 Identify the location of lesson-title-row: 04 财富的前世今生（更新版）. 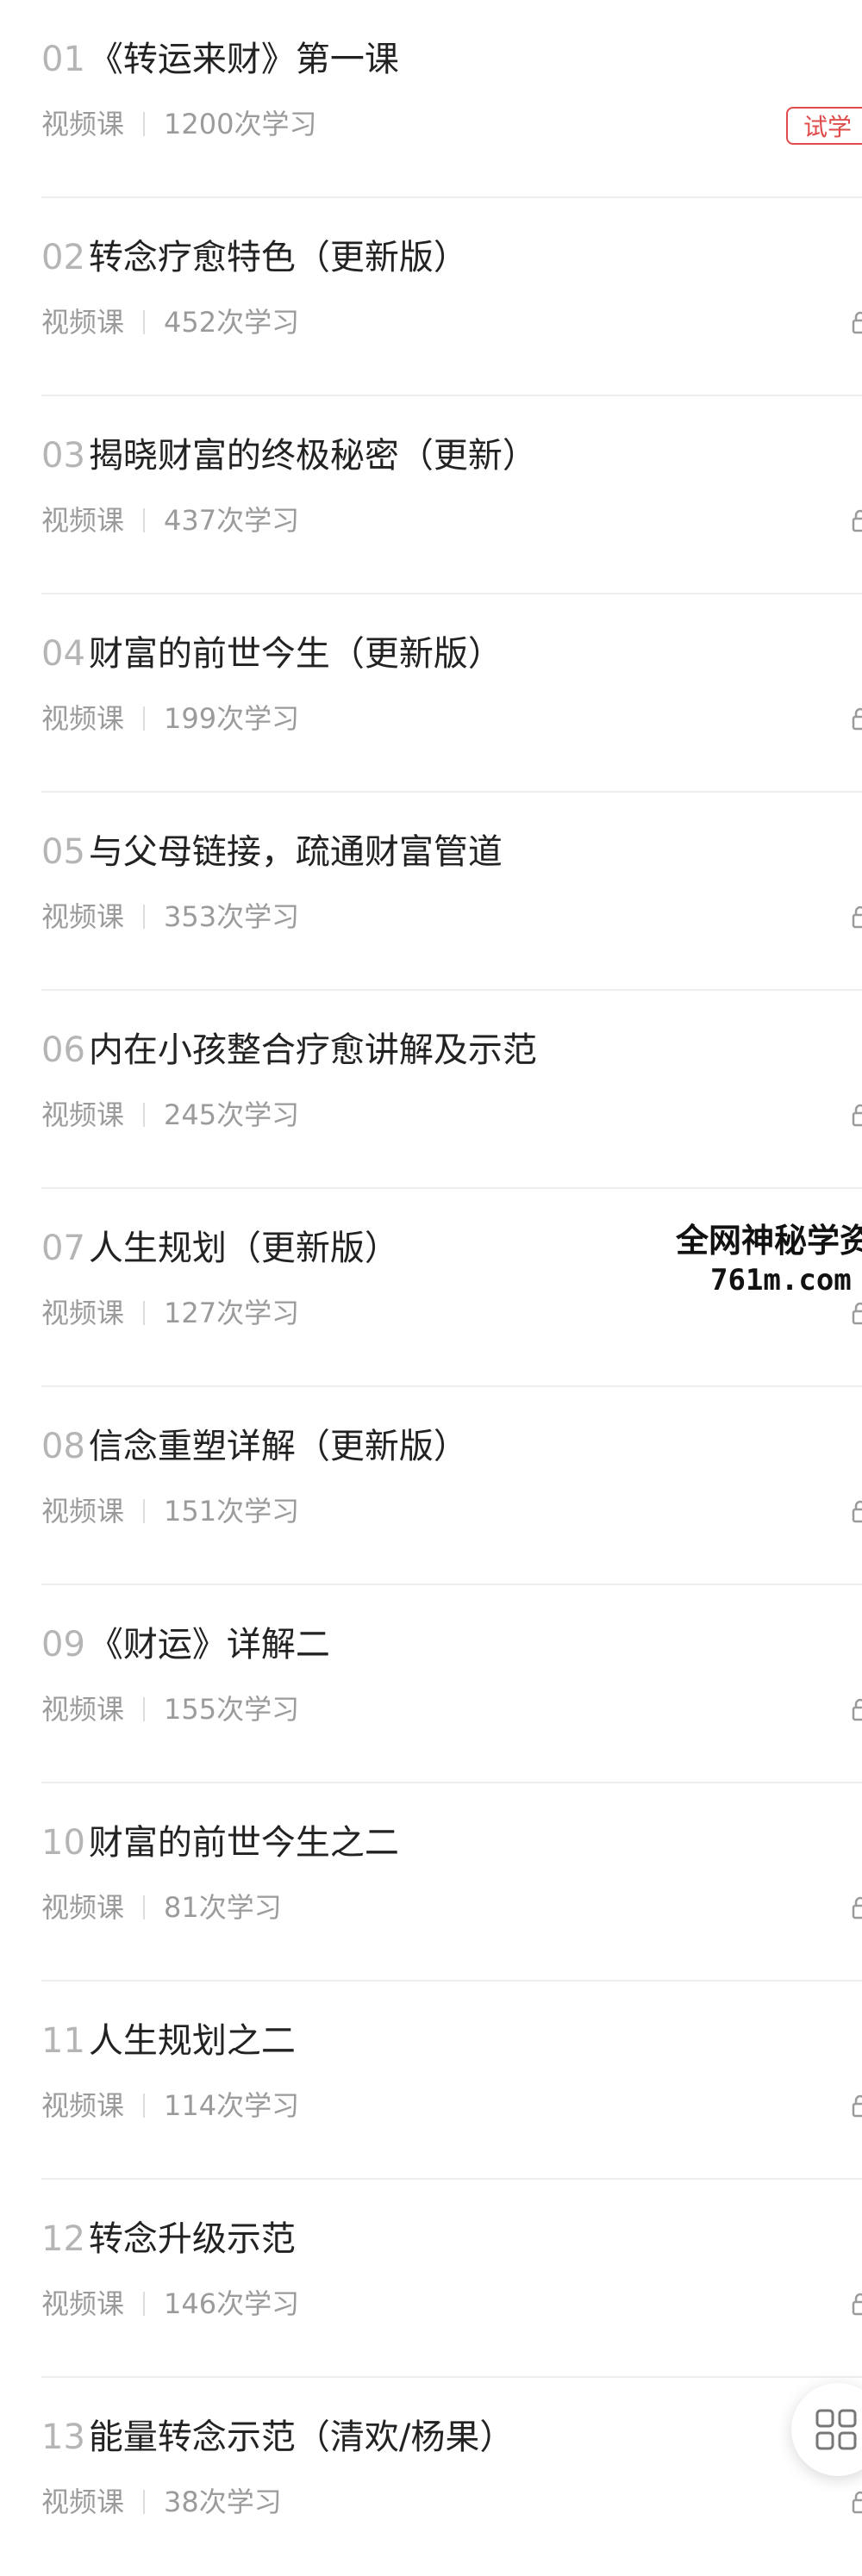
(272, 654).